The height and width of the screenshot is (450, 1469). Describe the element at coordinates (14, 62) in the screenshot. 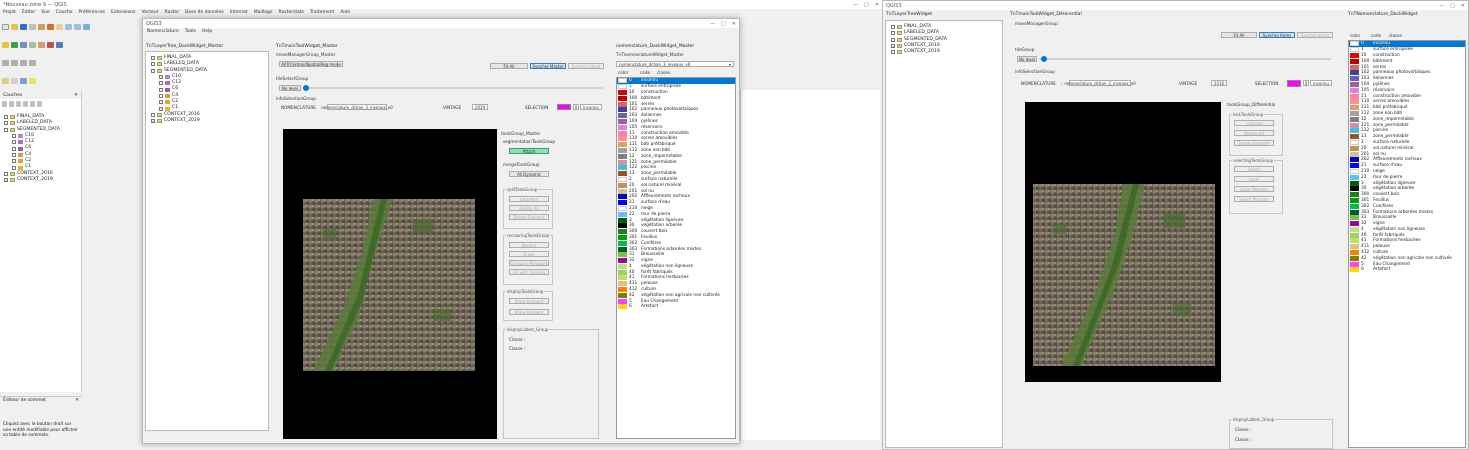

I see `split-icon` at that location.